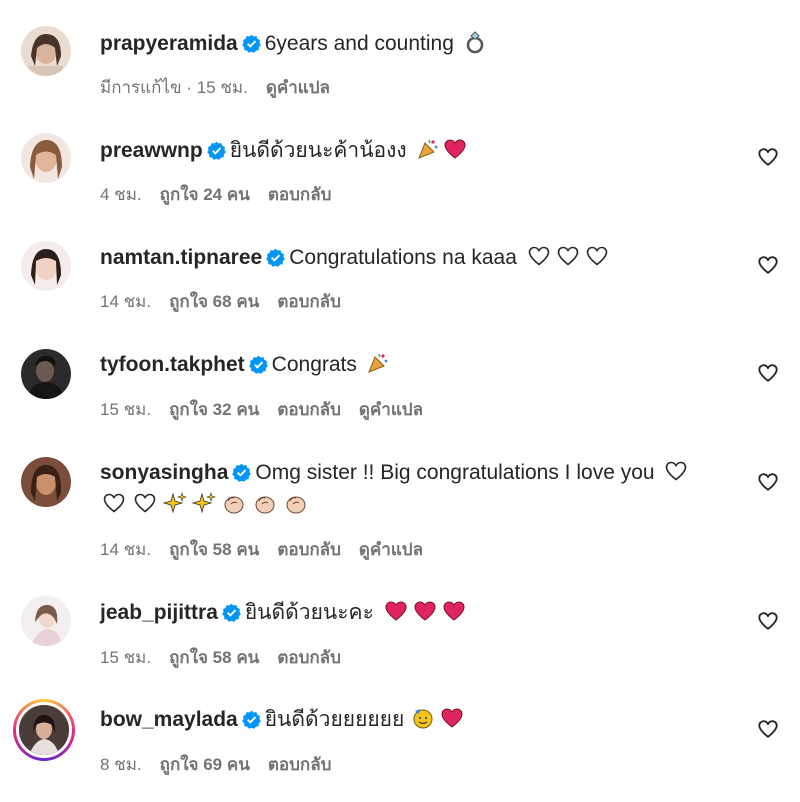 The height and width of the screenshot is (802, 800). I want to click on username: prapyeramida, so click(169, 43).